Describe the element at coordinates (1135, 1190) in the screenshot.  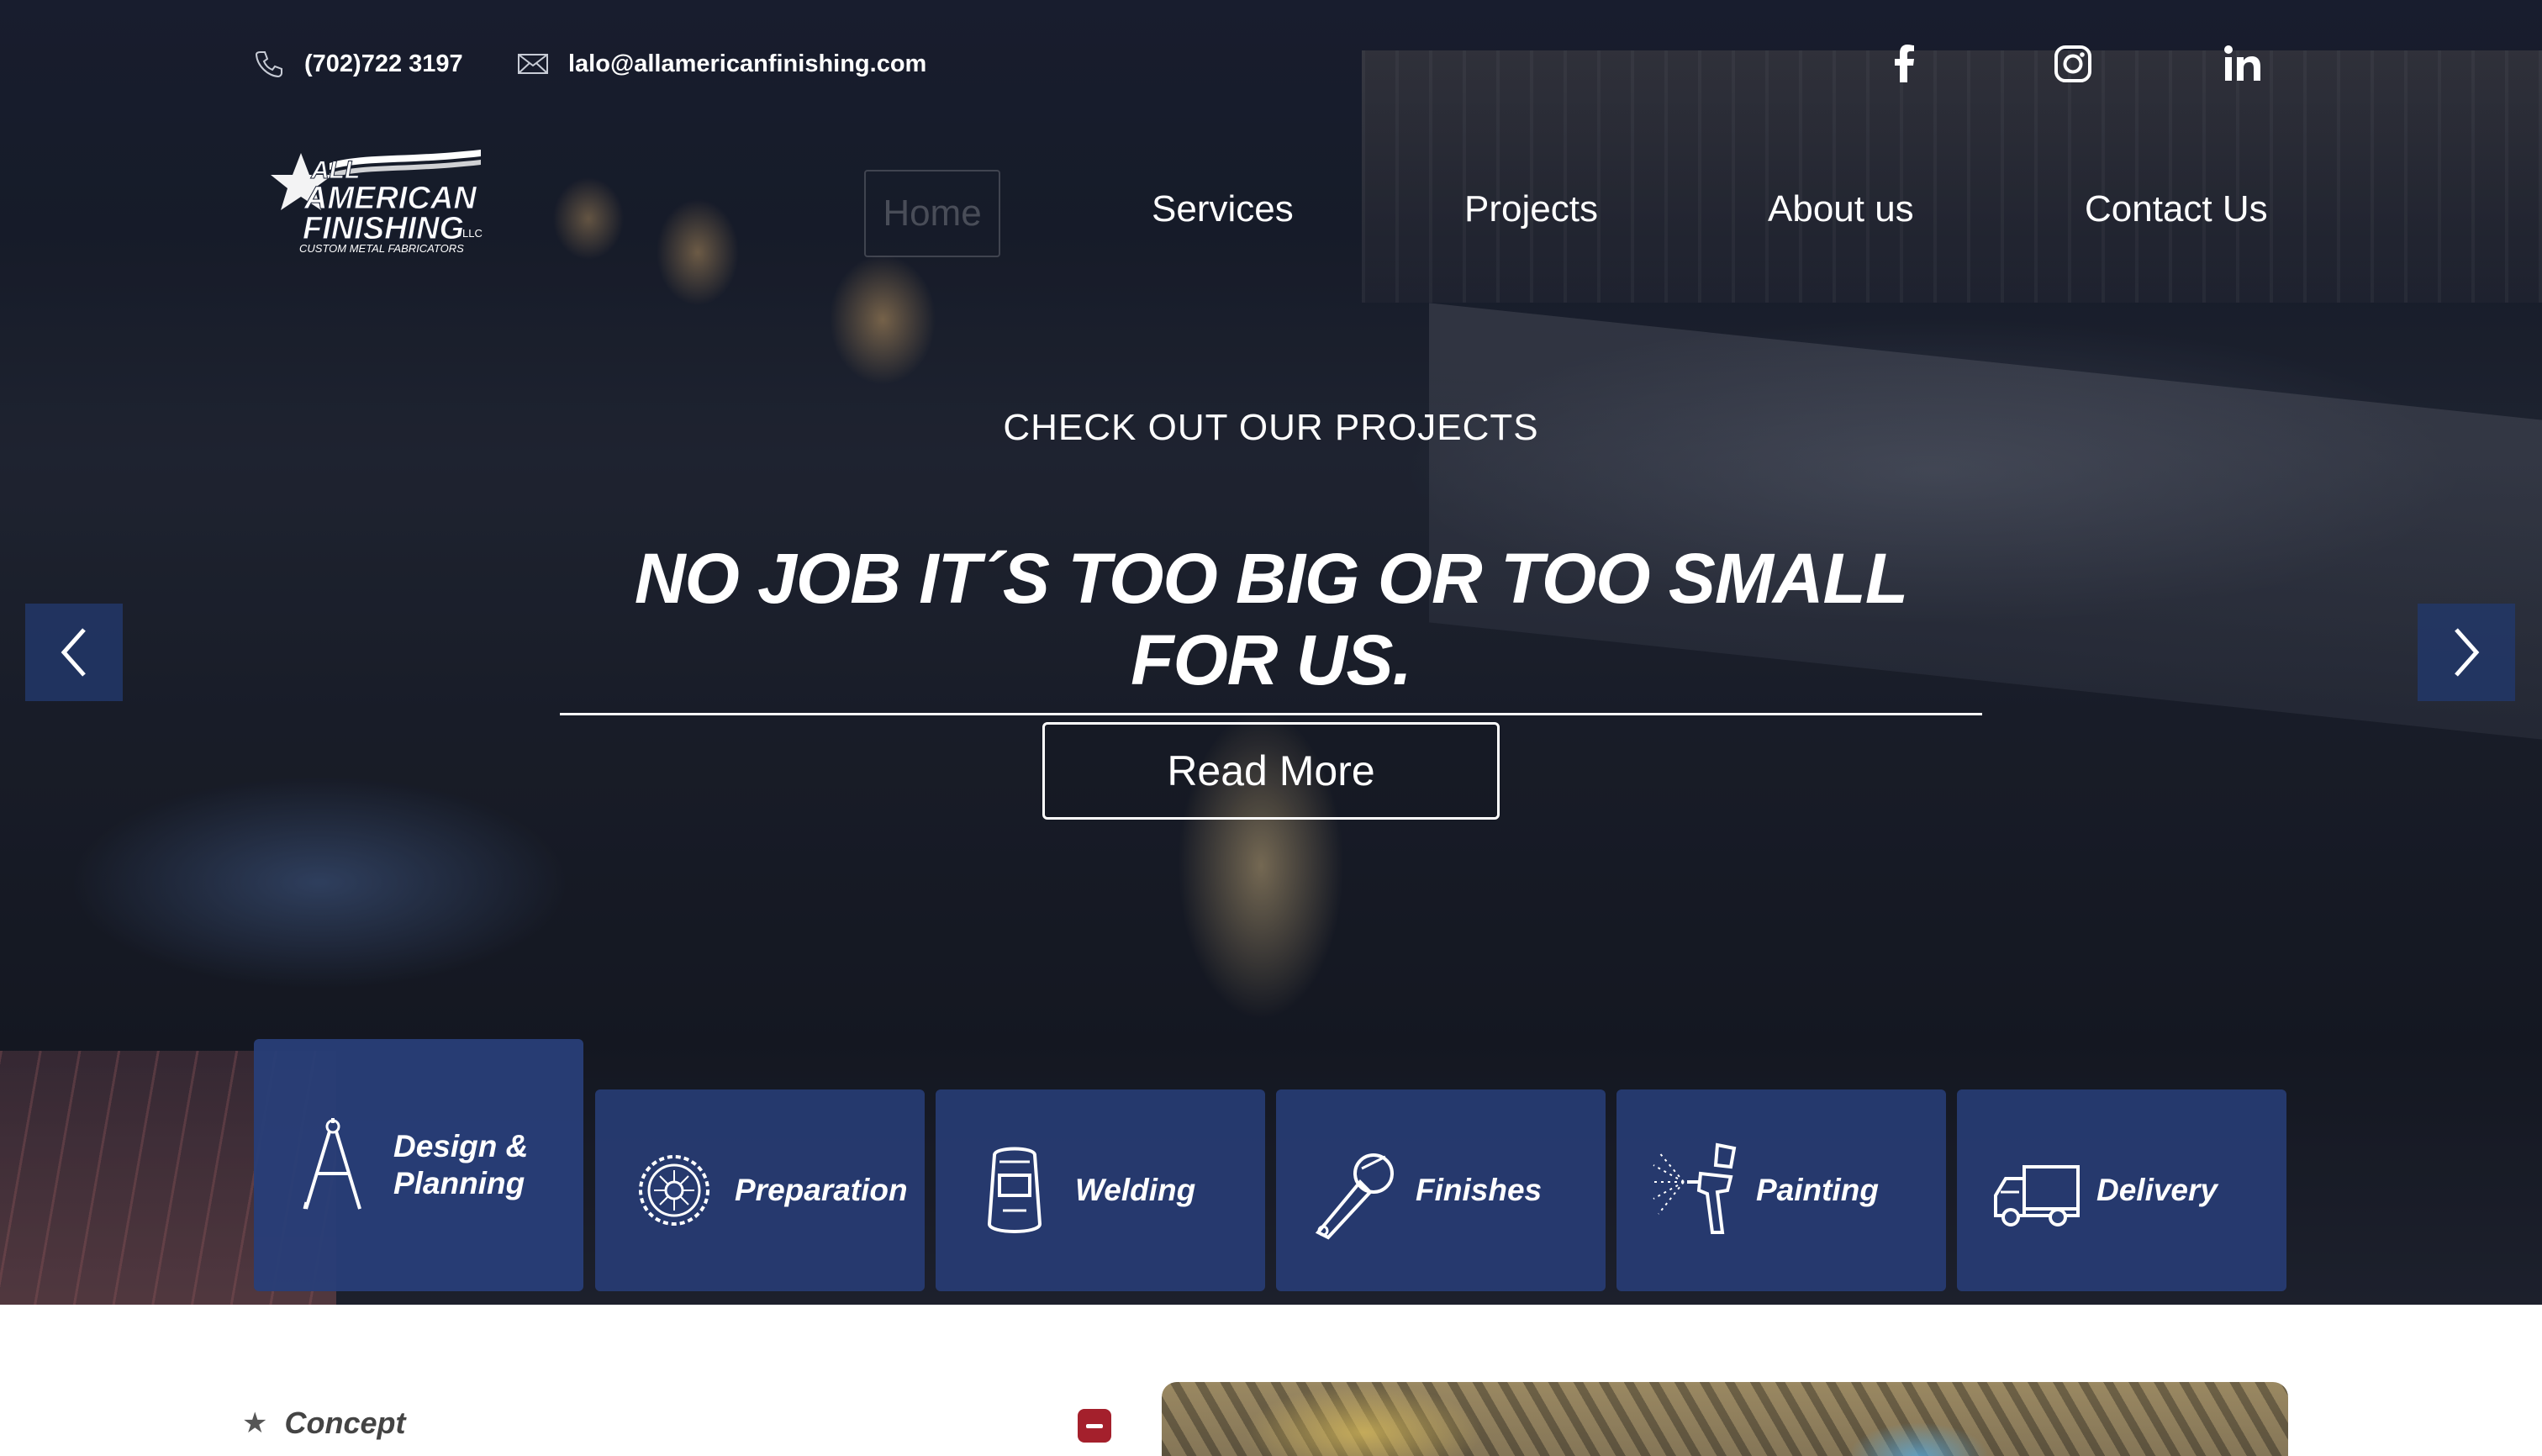
I see `service-label: Welding` at that location.